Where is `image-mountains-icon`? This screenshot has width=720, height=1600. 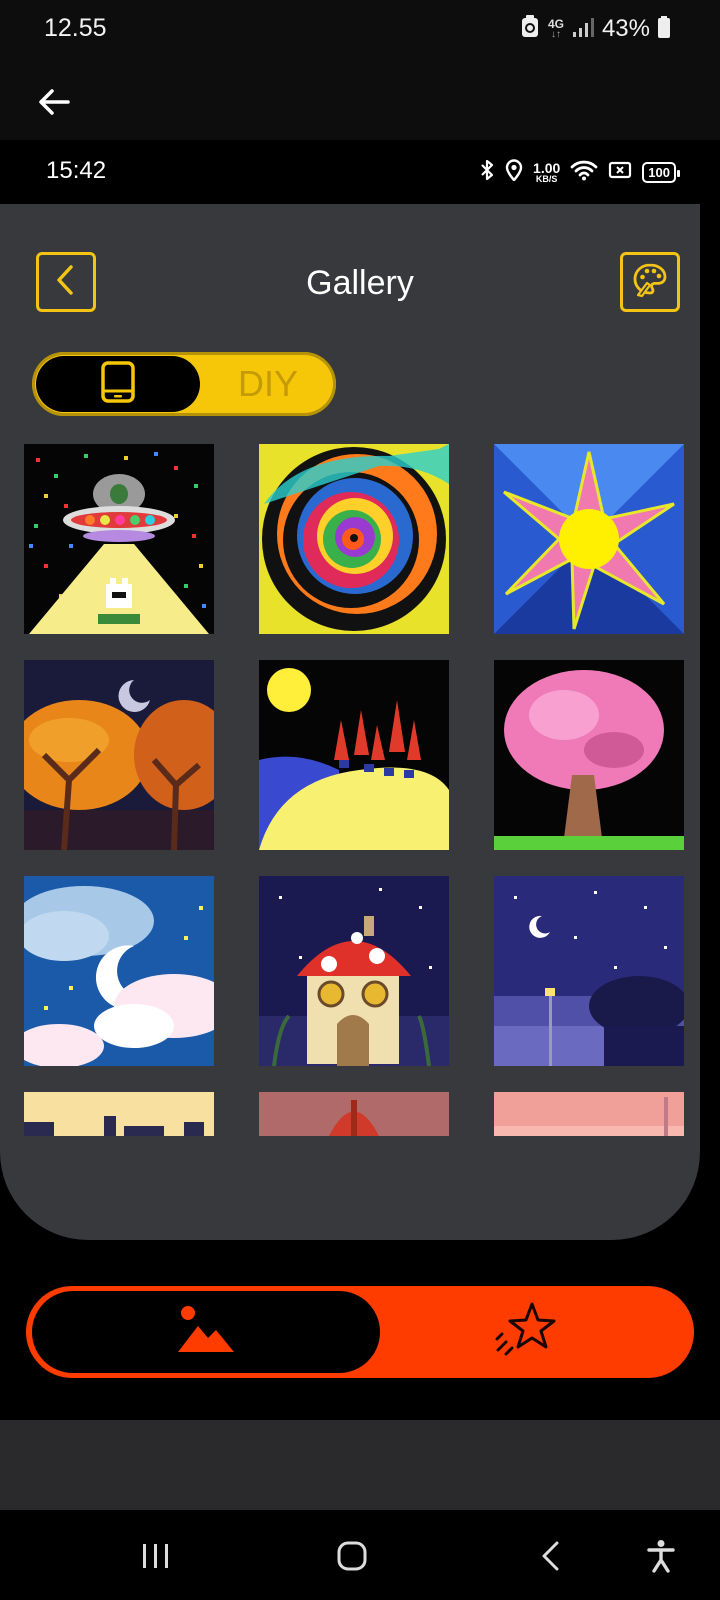
image-mountains-icon is located at coordinates (206, 1332).